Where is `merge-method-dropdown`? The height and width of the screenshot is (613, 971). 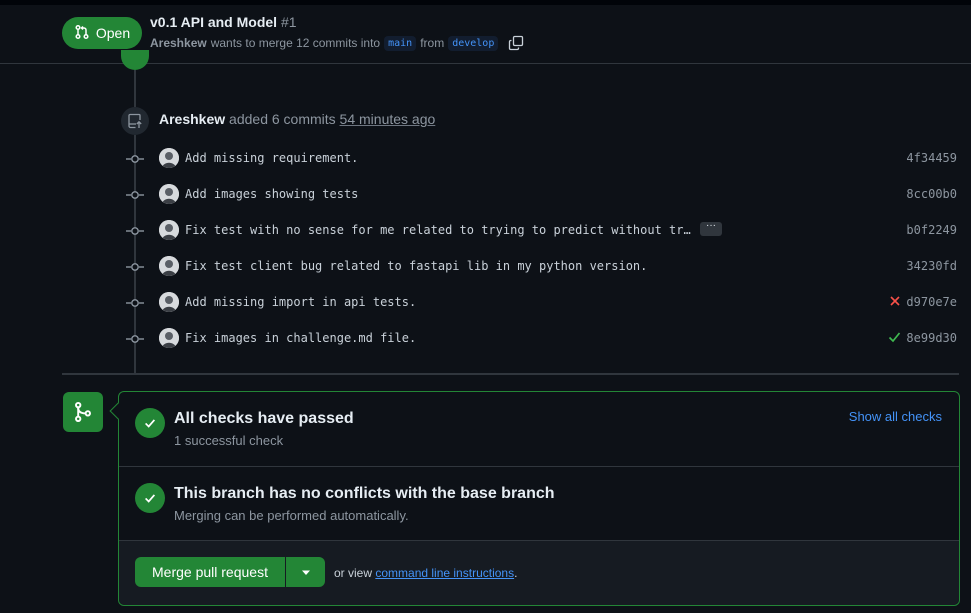
merge-method-dropdown is located at coordinates (305, 572).